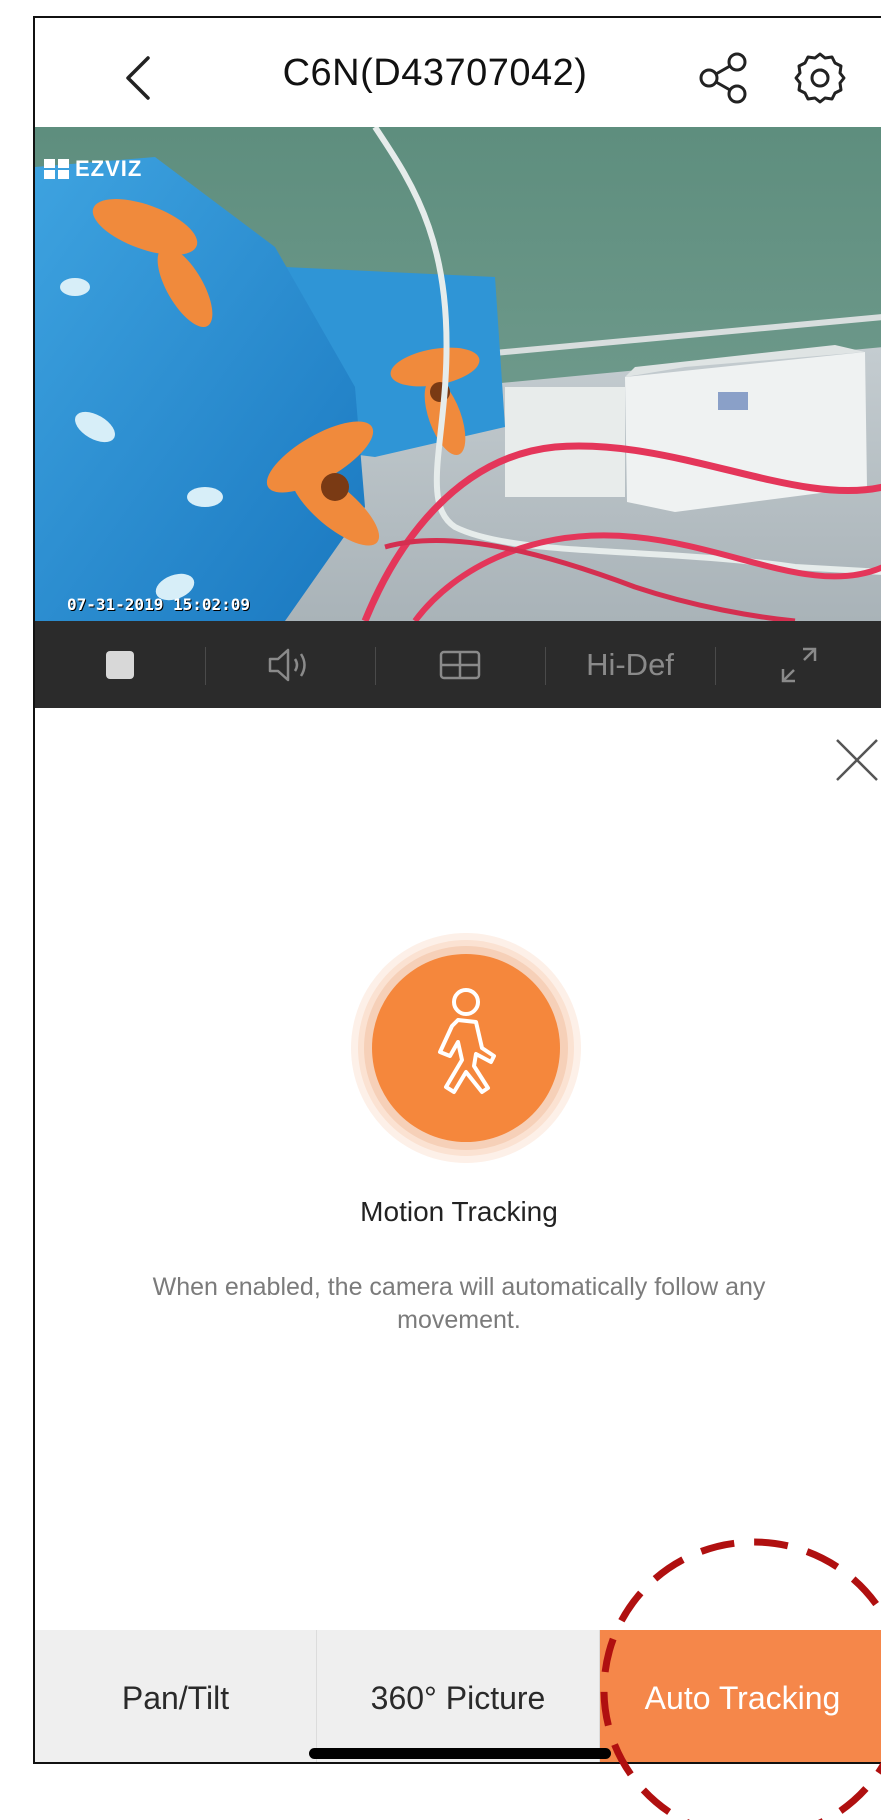 This screenshot has height=1820, width=881. What do you see at coordinates (460, 1753) in the screenshot?
I see `home-indicator` at bounding box center [460, 1753].